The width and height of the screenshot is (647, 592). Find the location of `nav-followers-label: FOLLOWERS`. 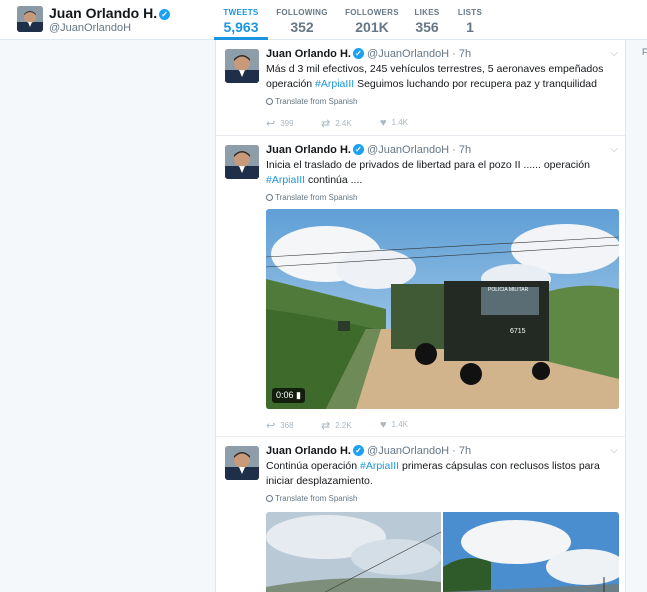

nav-followers-label: FOLLOWERS is located at coordinates (372, 12).